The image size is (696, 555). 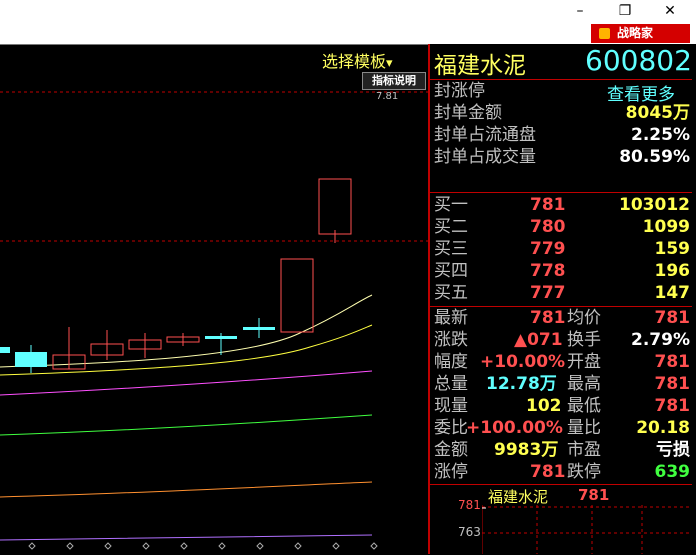 I want to click on amount-value: 9983万, so click(x=526, y=450).